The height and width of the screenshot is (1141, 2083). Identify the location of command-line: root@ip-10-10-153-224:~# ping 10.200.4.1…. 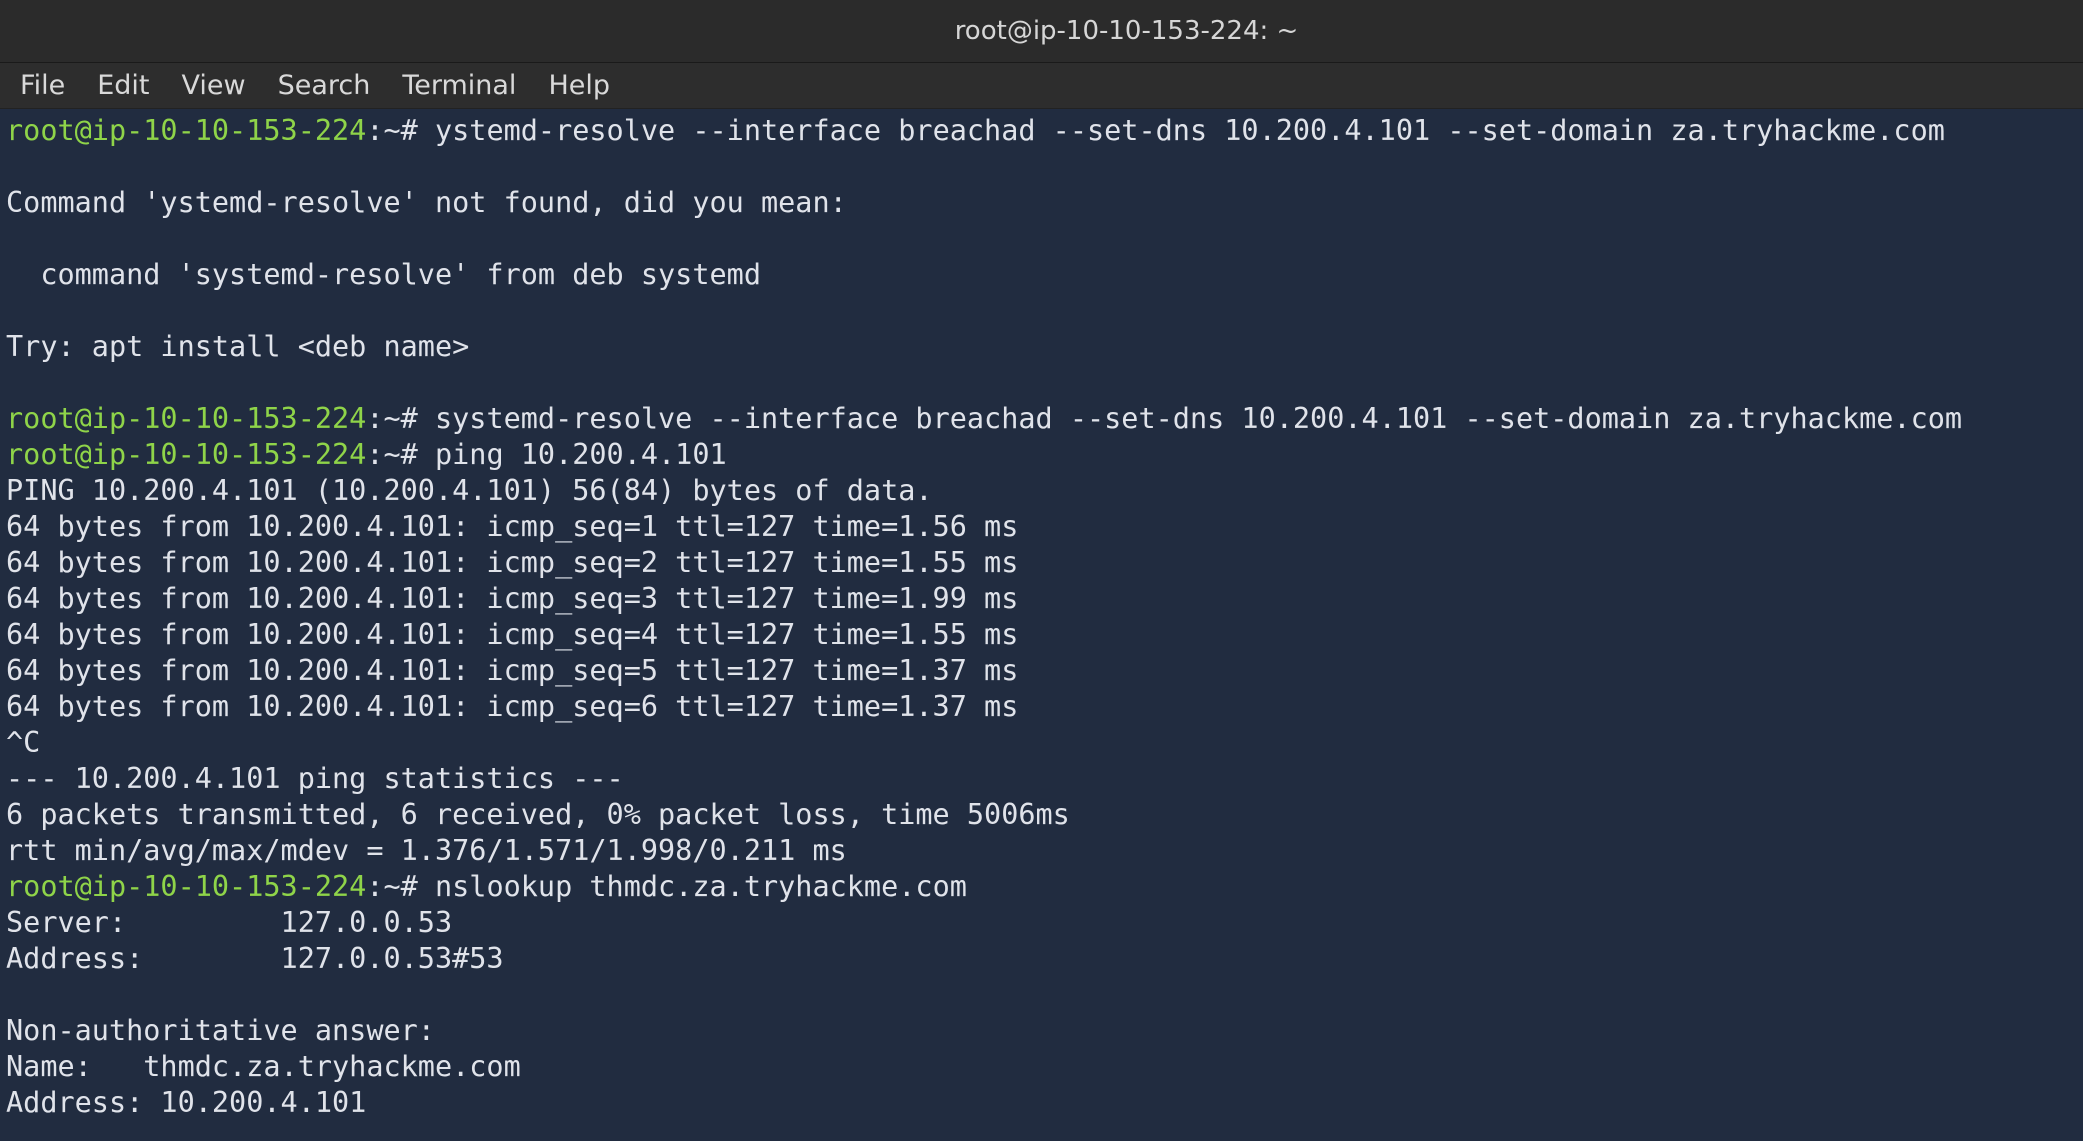
(1044, 455).